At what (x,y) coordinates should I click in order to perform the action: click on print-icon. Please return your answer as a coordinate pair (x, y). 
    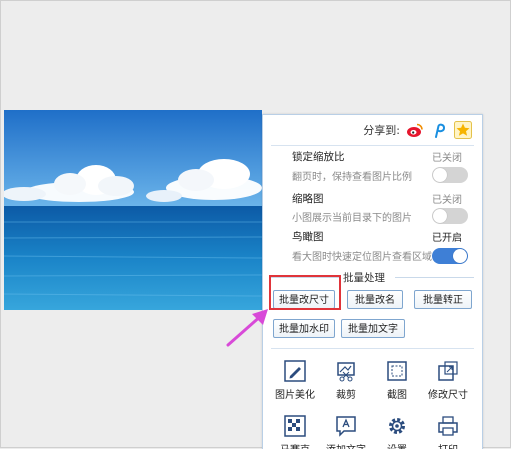
    Looking at the image, I should click on (448, 426).